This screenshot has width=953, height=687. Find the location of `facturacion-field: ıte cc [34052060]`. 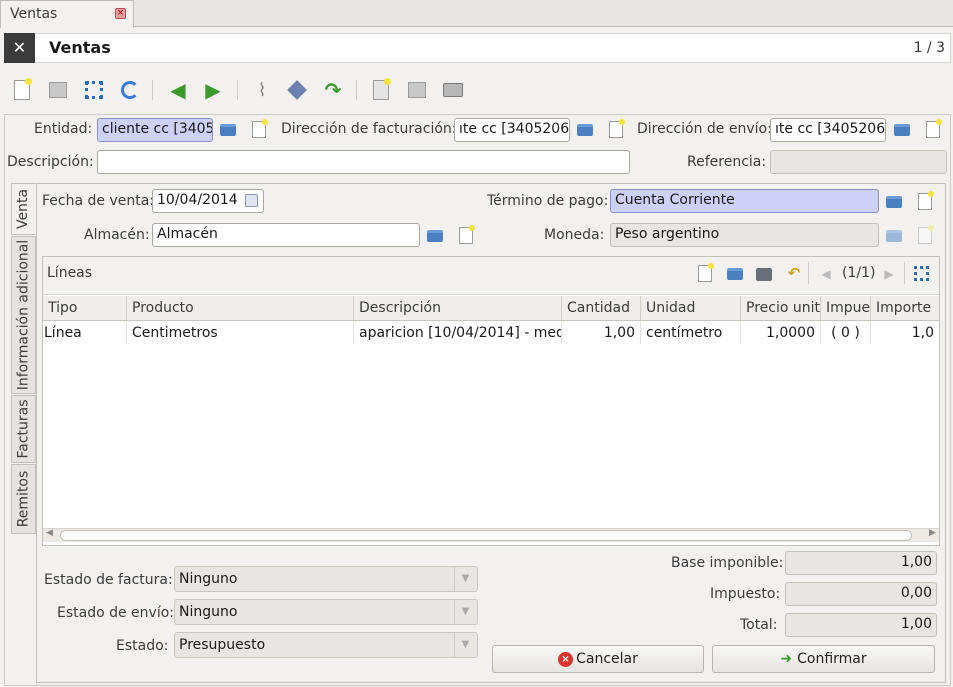

facturacion-field: ıte cc [34052060] is located at coordinates (512, 130).